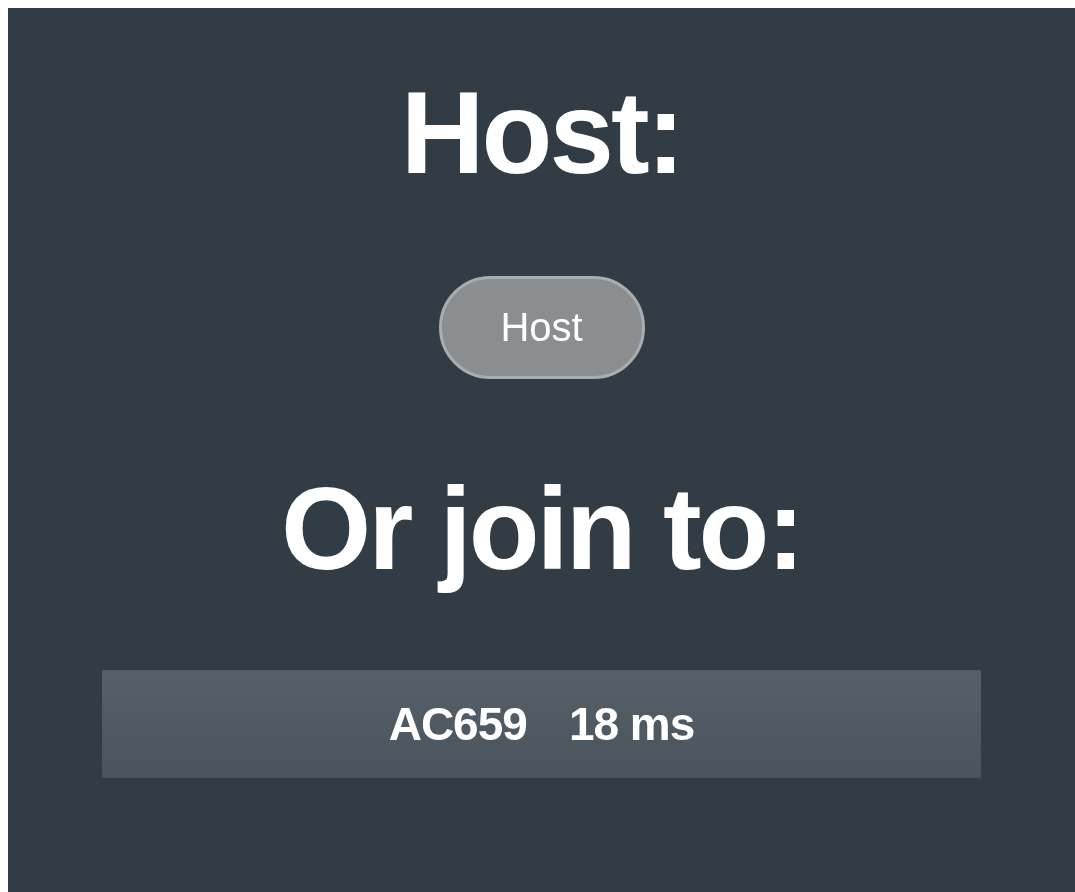 This screenshot has height=892, width=1075. Describe the element at coordinates (541, 529) in the screenshot. I see `join-heading: Or join to:` at that location.